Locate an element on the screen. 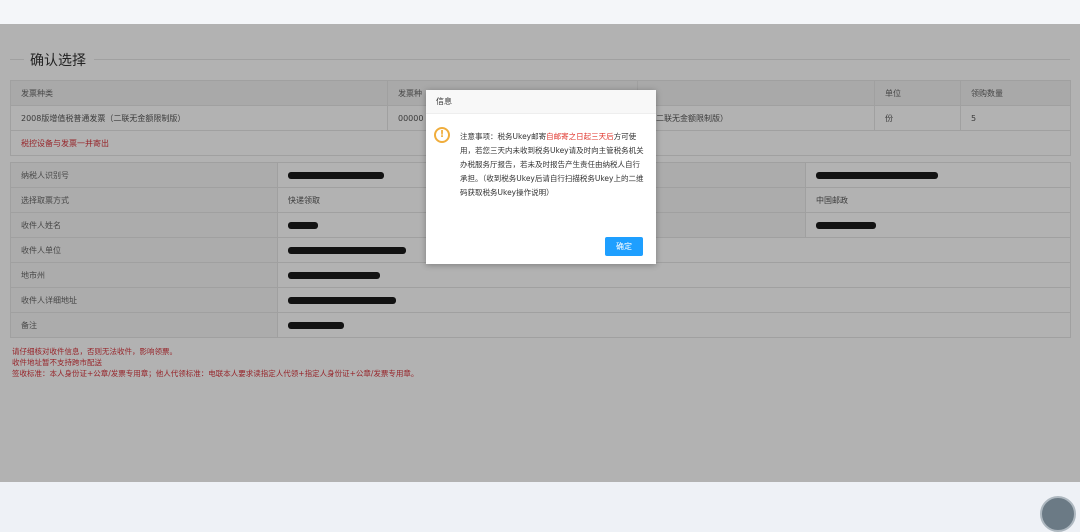 This screenshot has height=532, width=1080. floating-action-button is located at coordinates (1058, 514).